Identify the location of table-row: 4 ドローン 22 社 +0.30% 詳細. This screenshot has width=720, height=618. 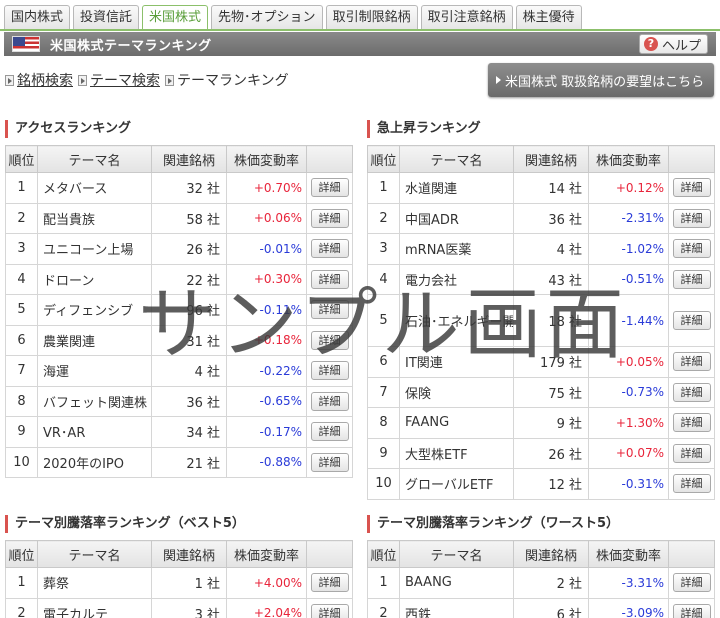
(179, 279).